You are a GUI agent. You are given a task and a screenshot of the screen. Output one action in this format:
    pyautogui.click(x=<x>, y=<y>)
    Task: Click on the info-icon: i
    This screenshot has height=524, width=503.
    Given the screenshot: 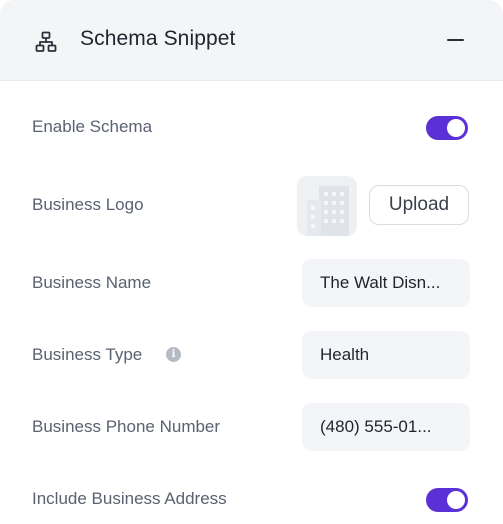 What is the action you would take?
    pyautogui.click(x=173, y=354)
    